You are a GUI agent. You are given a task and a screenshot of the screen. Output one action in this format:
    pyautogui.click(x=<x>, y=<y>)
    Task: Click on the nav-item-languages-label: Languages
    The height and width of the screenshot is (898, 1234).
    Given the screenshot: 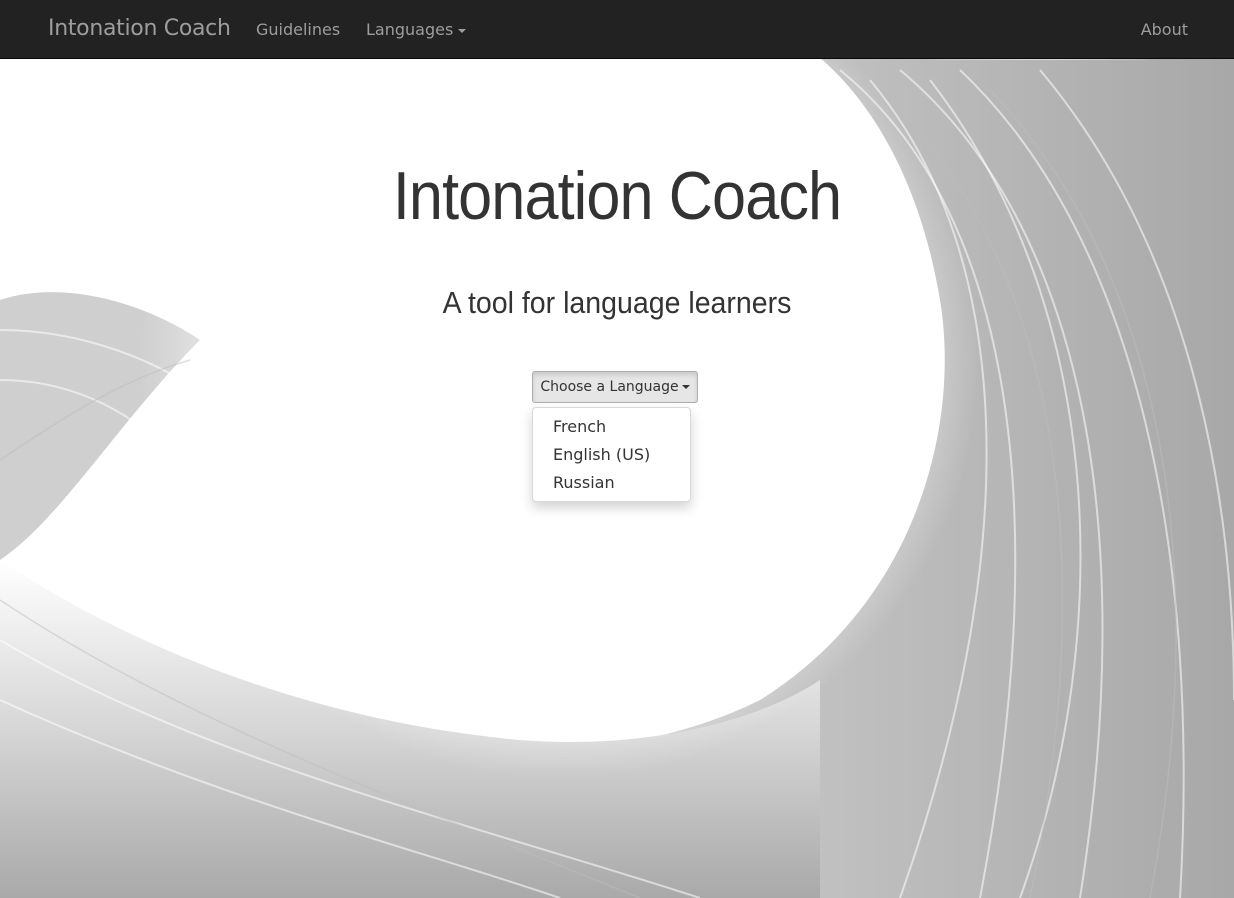 What is the action you would take?
    pyautogui.click(x=410, y=29)
    